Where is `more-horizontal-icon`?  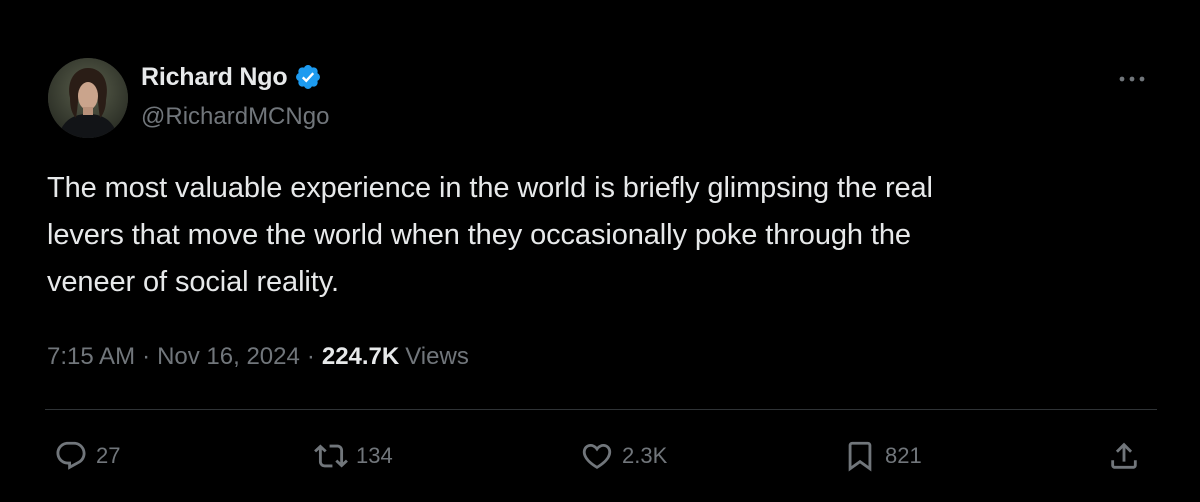
more-horizontal-icon is located at coordinates (1132, 79).